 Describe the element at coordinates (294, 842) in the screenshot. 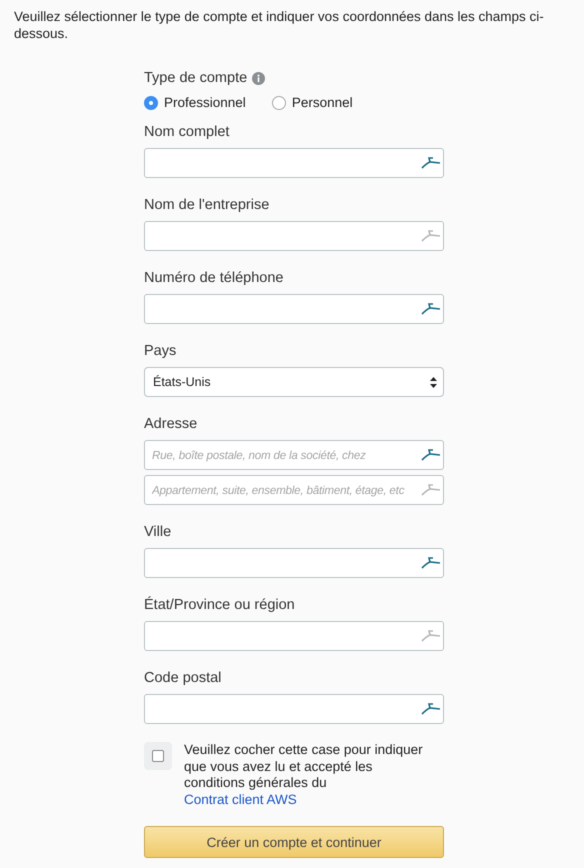

I see `create-account-button: Créer un compte et continuer` at that location.